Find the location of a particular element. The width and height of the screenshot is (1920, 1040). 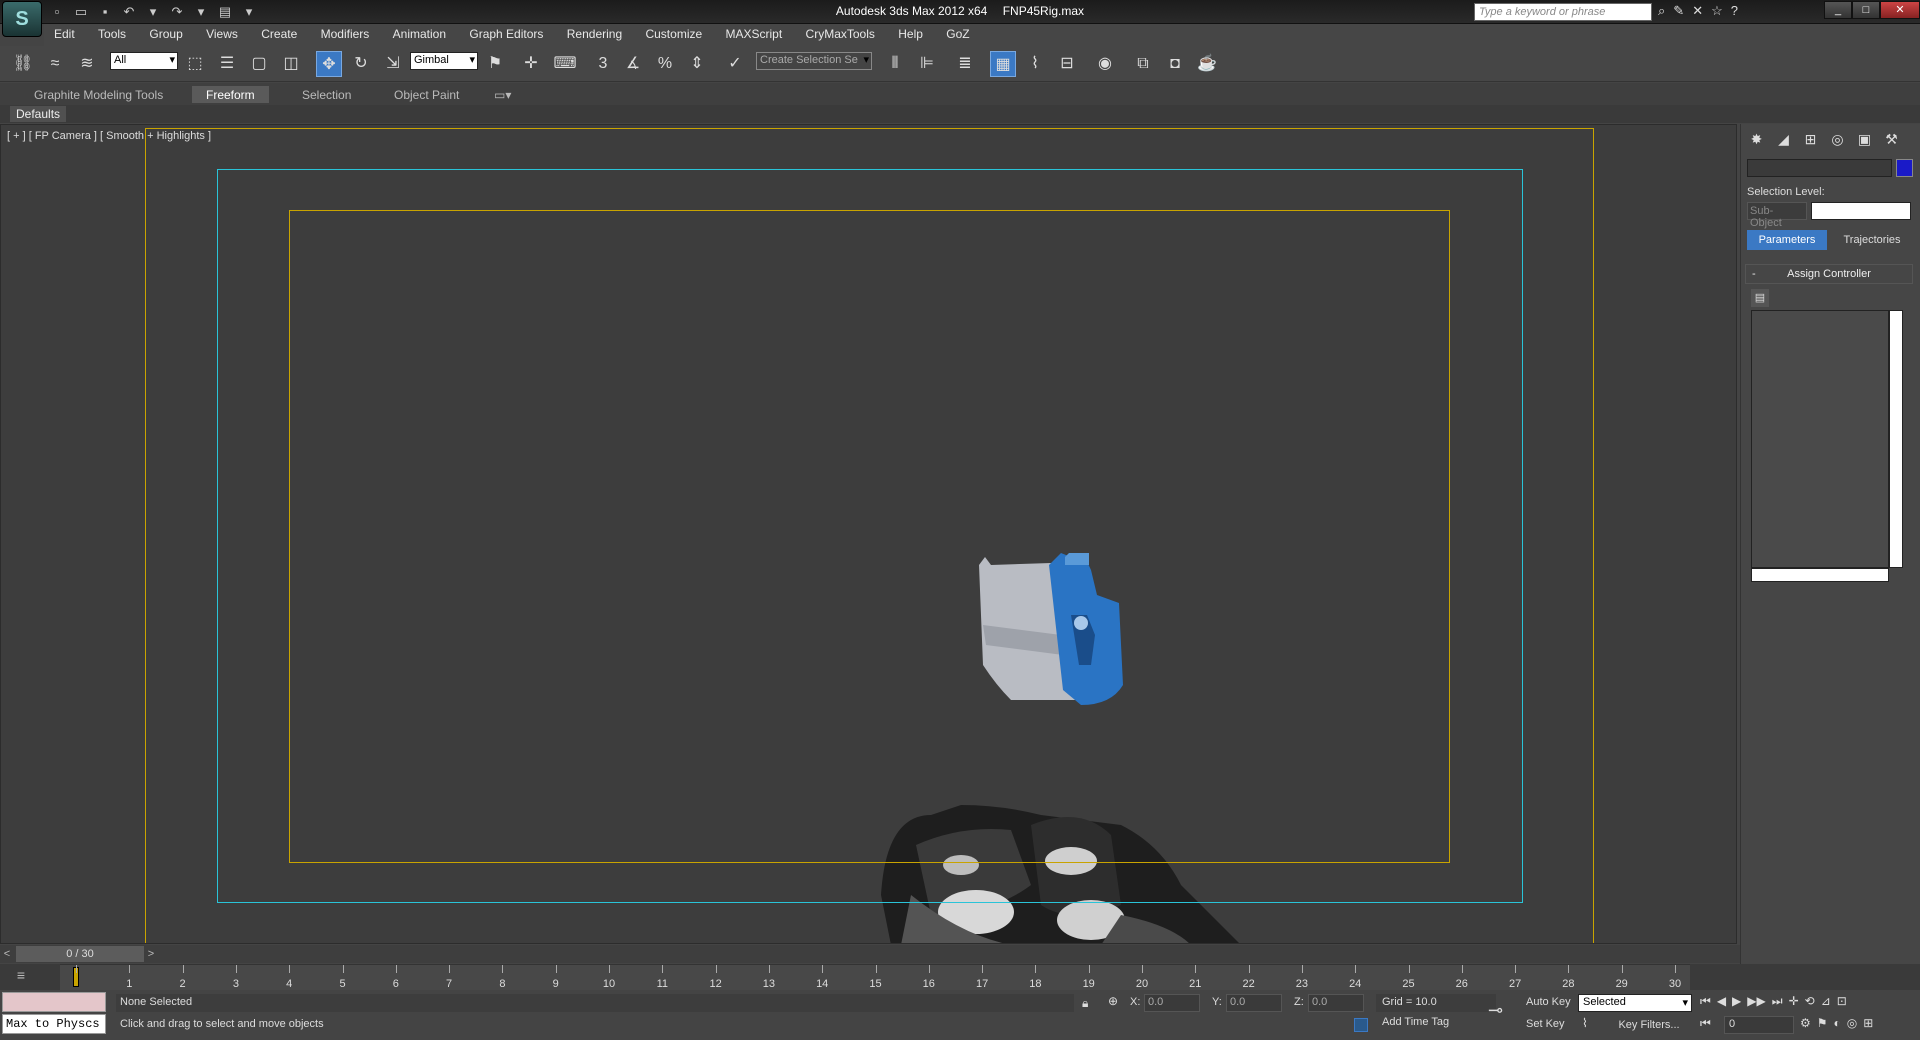

current-frame-input: 0 is located at coordinates (1759, 1025).